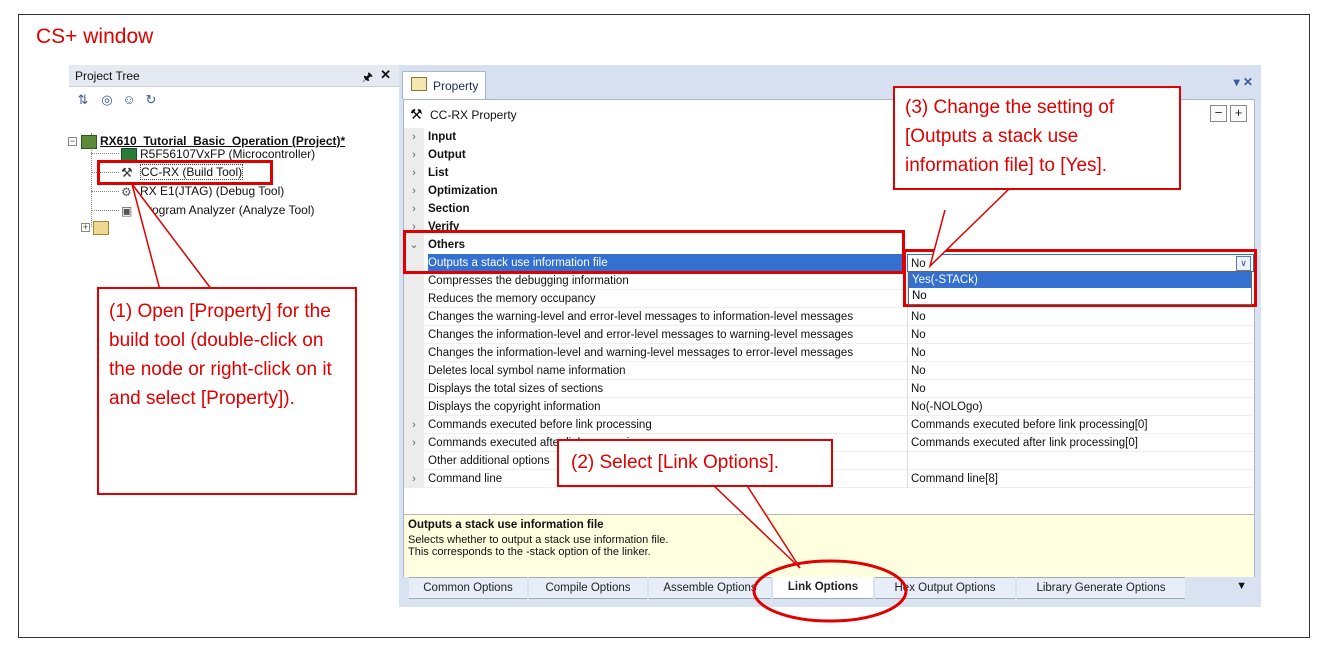 The width and height of the screenshot is (1328, 652). I want to click on property-header-label: CC-RX Property, so click(473, 115).